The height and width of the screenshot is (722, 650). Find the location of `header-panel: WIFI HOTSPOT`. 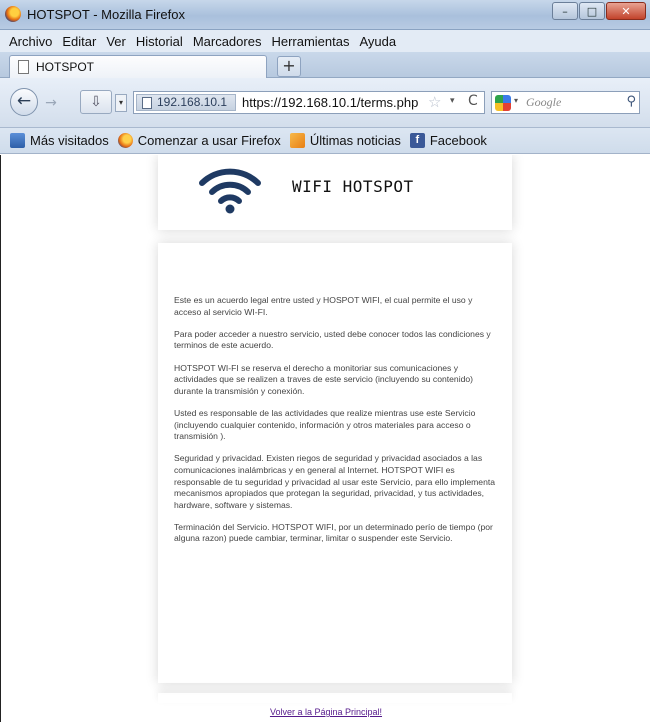

header-panel: WIFI HOTSPOT is located at coordinates (335, 192).